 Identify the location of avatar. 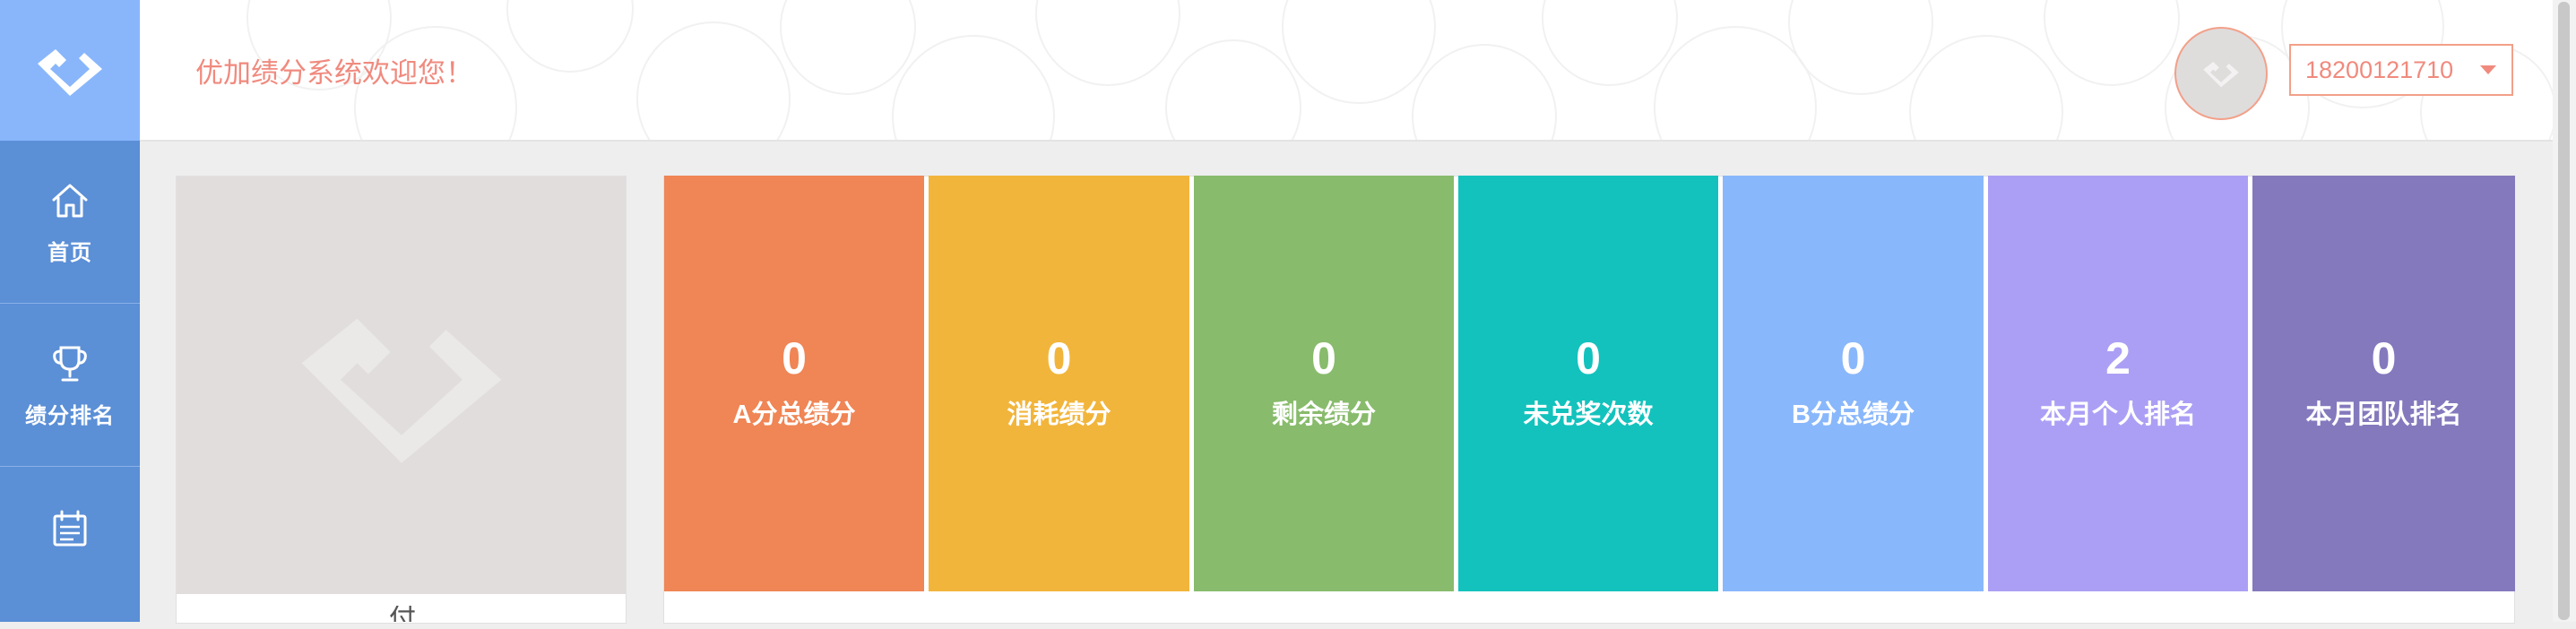
(2221, 73).